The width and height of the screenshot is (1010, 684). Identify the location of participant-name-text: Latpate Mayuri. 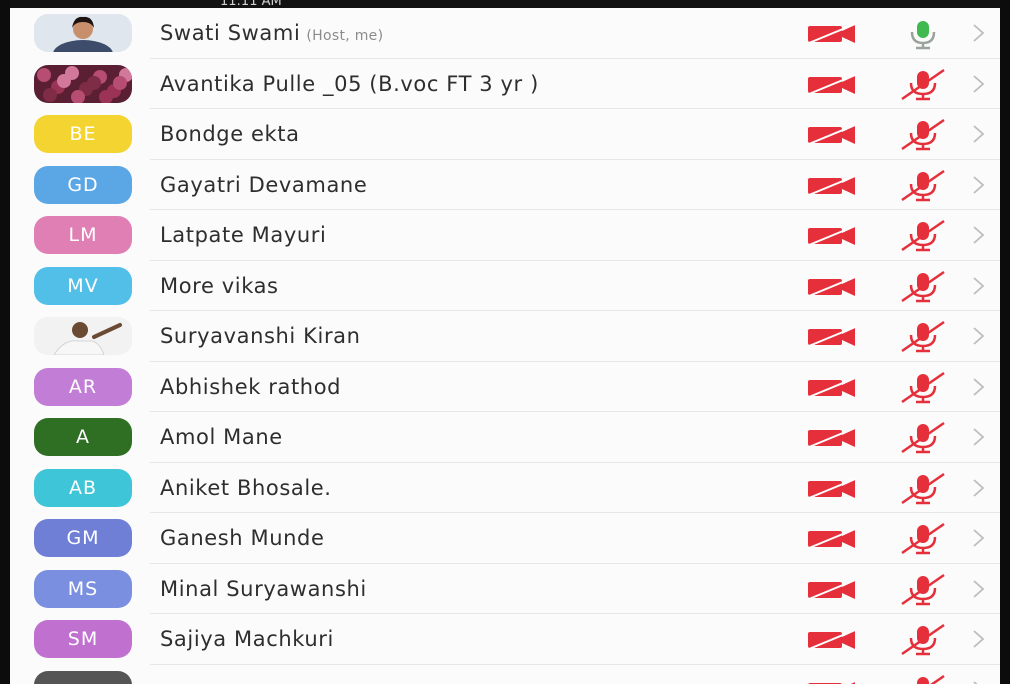
(243, 235).